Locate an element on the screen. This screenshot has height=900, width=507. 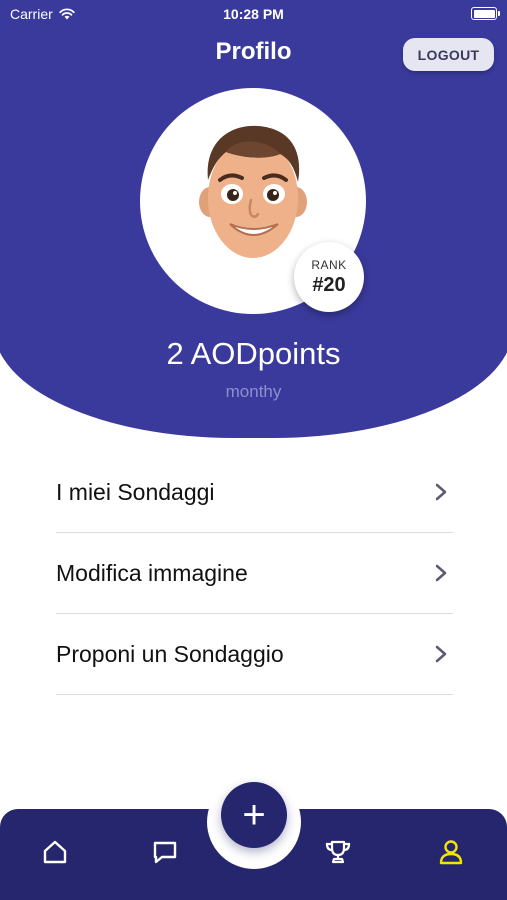
rank-label: RANK is located at coordinates (329, 264).